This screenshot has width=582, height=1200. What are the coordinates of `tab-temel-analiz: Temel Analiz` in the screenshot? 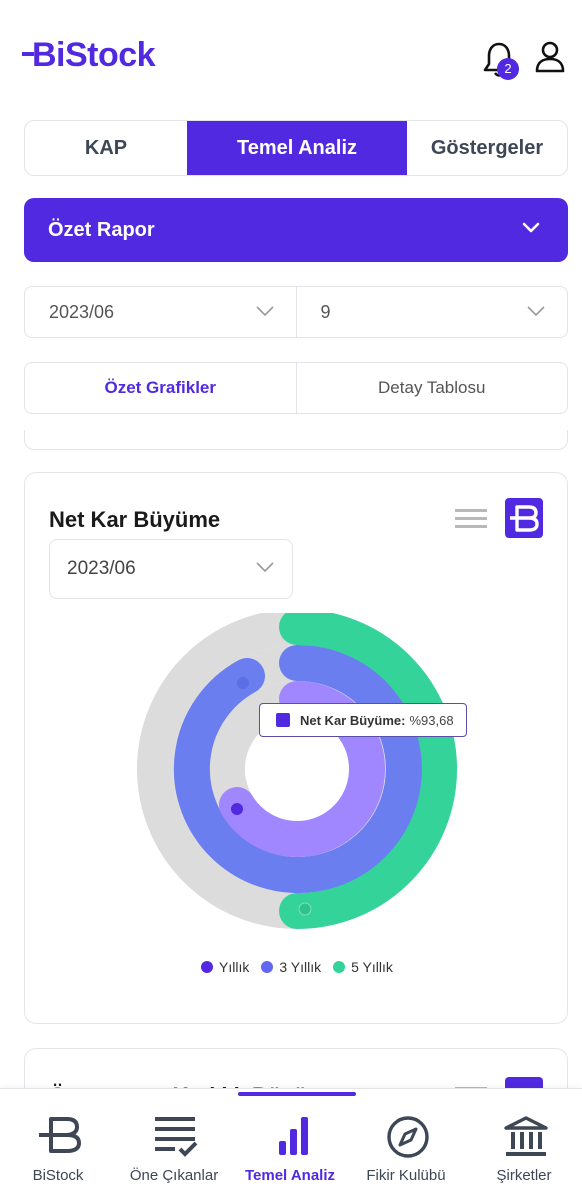 It's located at (297, 148).